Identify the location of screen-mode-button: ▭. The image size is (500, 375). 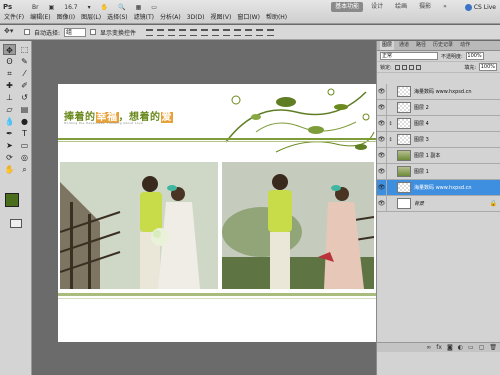
(154, 7).